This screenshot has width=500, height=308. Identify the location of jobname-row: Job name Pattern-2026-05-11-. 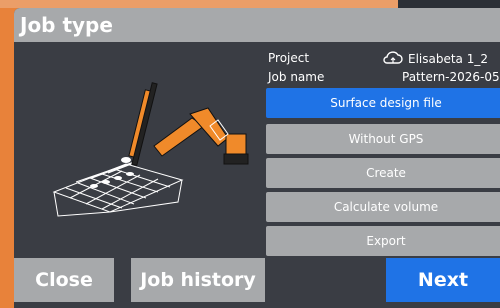
(384, 78).